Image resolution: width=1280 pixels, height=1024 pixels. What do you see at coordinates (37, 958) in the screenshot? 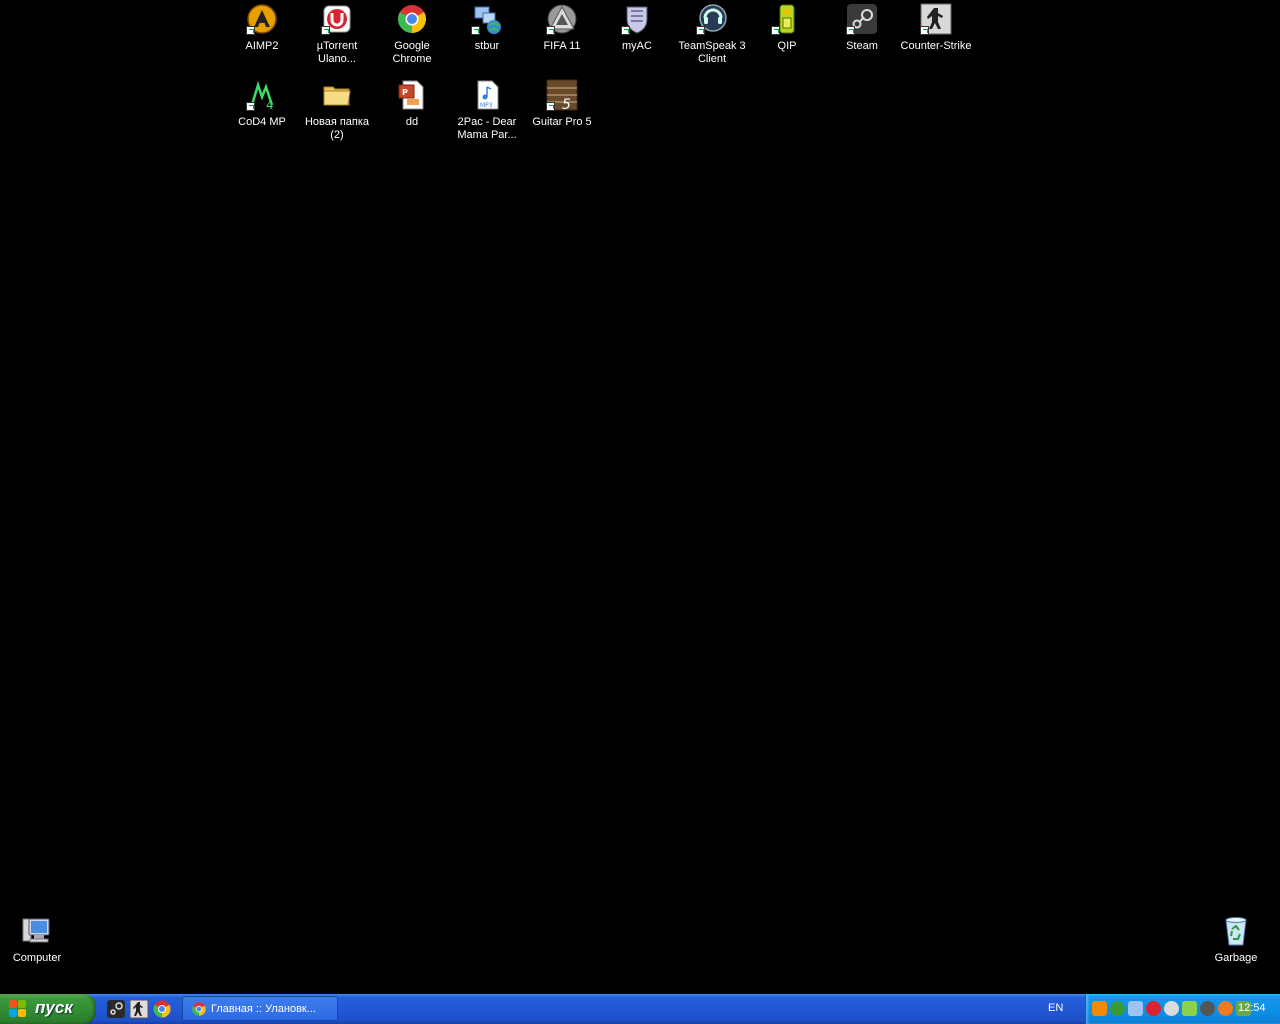
I see `desktop-icon-label: Computer` at bounding box center [37, 958].